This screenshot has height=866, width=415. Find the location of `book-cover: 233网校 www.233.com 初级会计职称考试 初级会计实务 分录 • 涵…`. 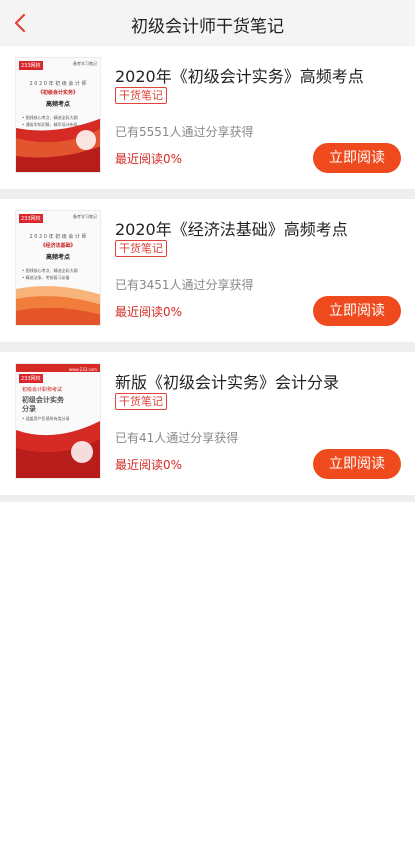

book-cover: 233网校 www.233.com 初级会计职称考试 初级会计实务 分录 • 涵… is located at coordinates (58, 421).